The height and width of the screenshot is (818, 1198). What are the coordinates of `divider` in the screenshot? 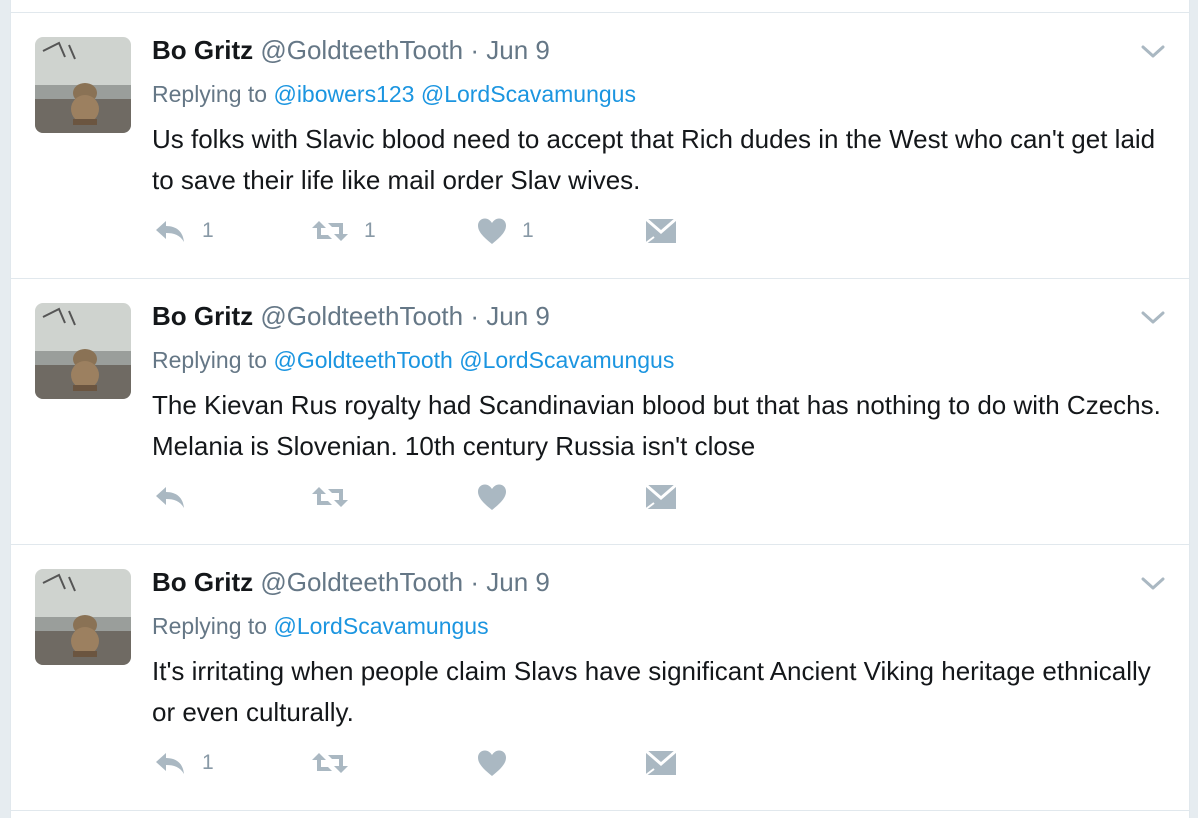 It's located at (600, 810).